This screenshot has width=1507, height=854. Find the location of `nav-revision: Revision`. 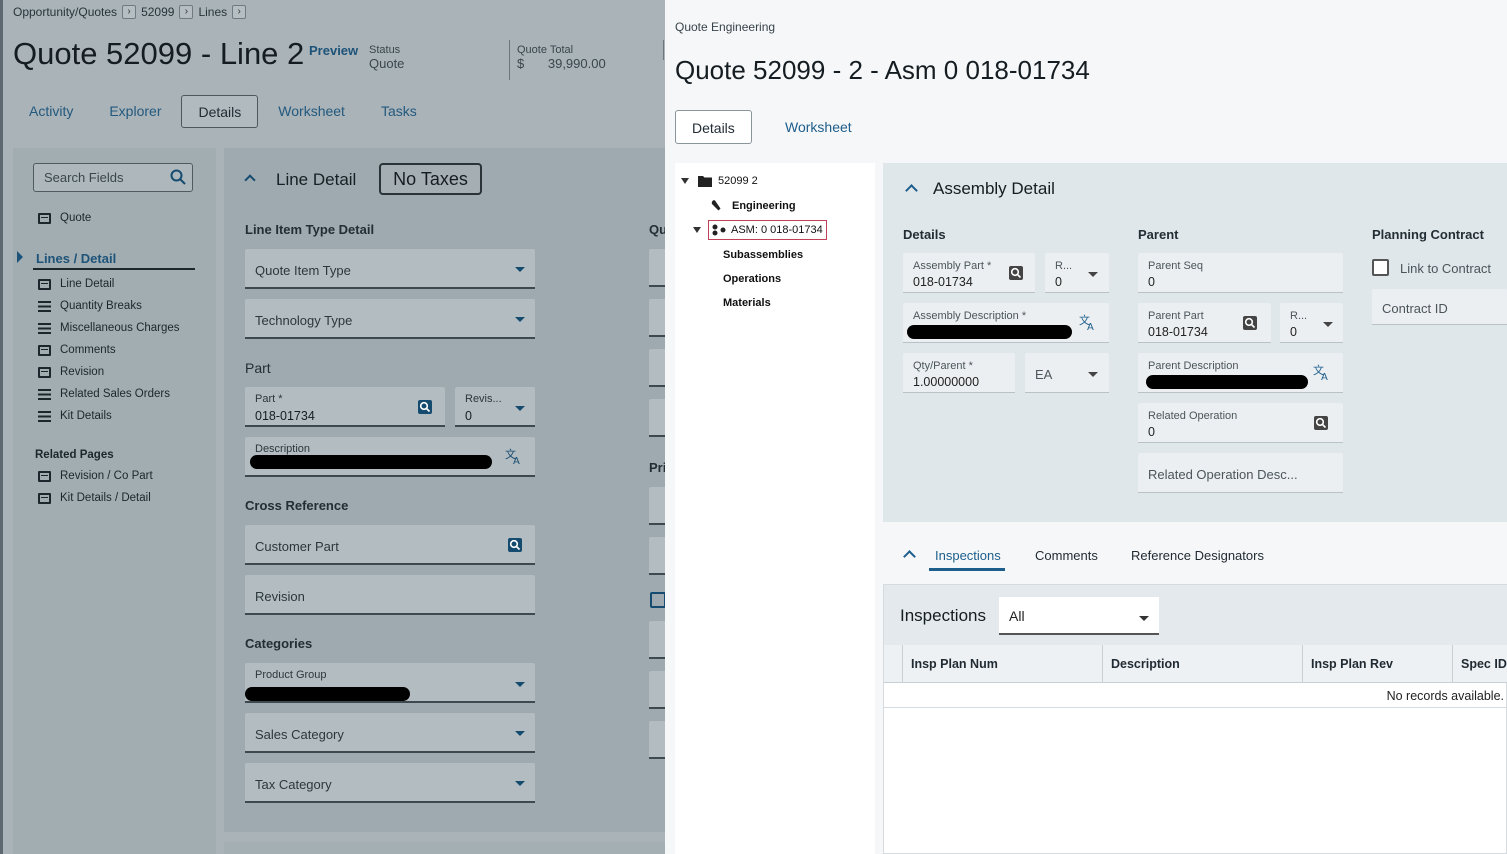

nav-revision: Revision is located at coordinates (71, 372).